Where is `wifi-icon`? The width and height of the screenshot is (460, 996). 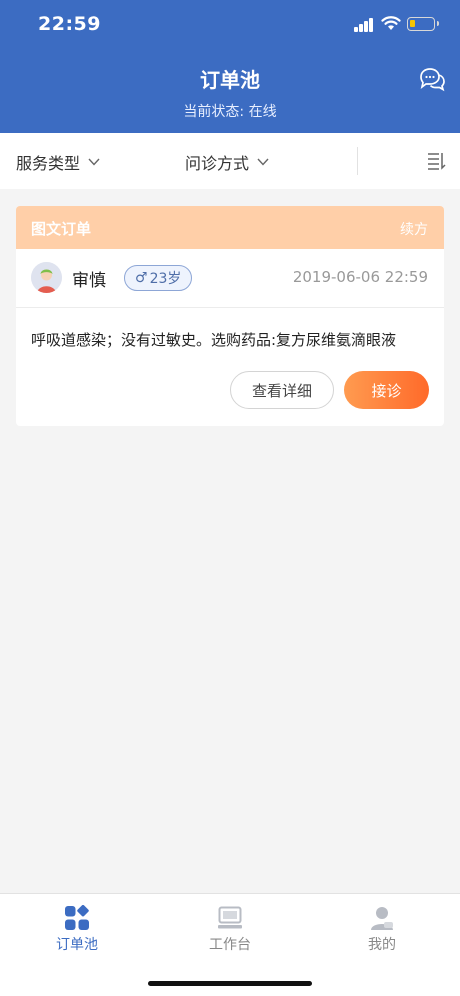
wifi-icon is located at coordinates (391, 23).